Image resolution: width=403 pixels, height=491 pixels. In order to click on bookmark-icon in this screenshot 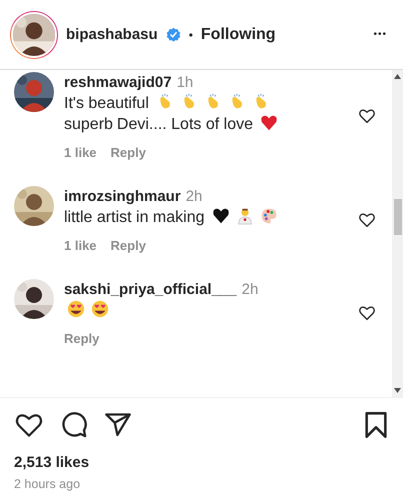, I will do `click(376, 425)`.